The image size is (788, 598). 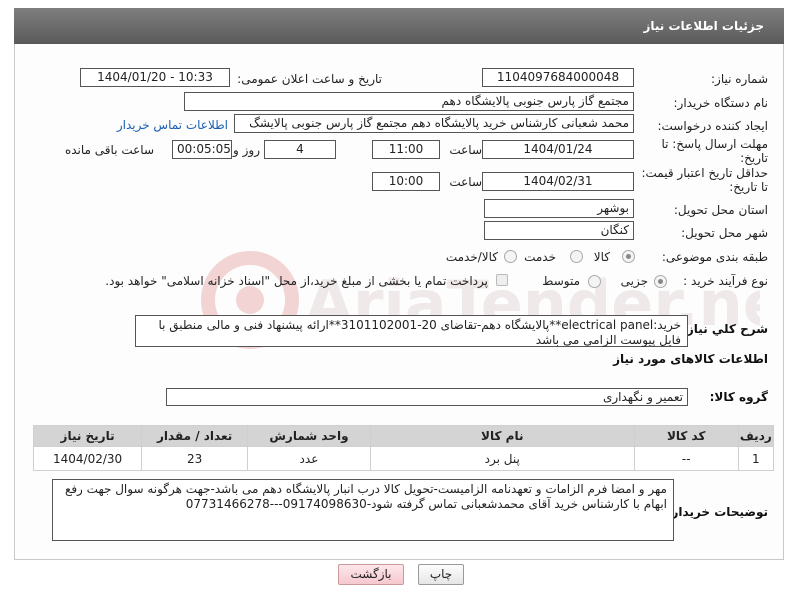 I want to click on goods-group-label: گروه کالا:, so click(x=738, y=397).